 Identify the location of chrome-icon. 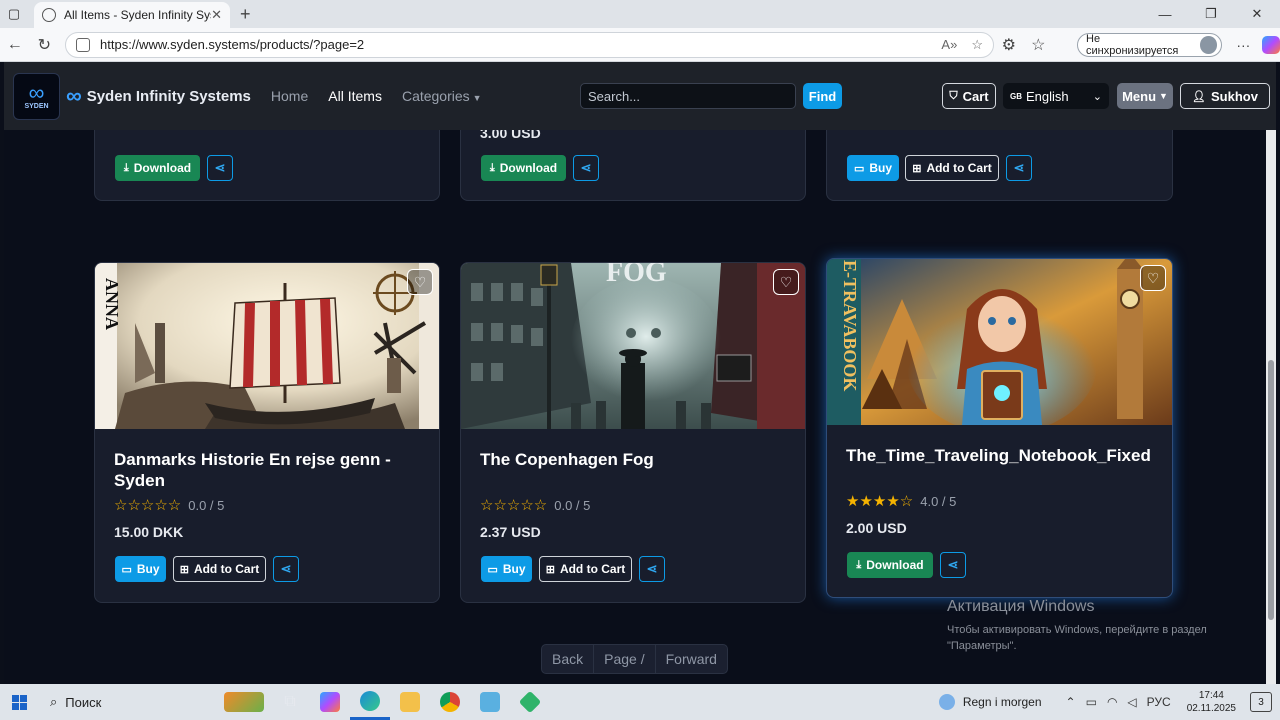
(450, 702).